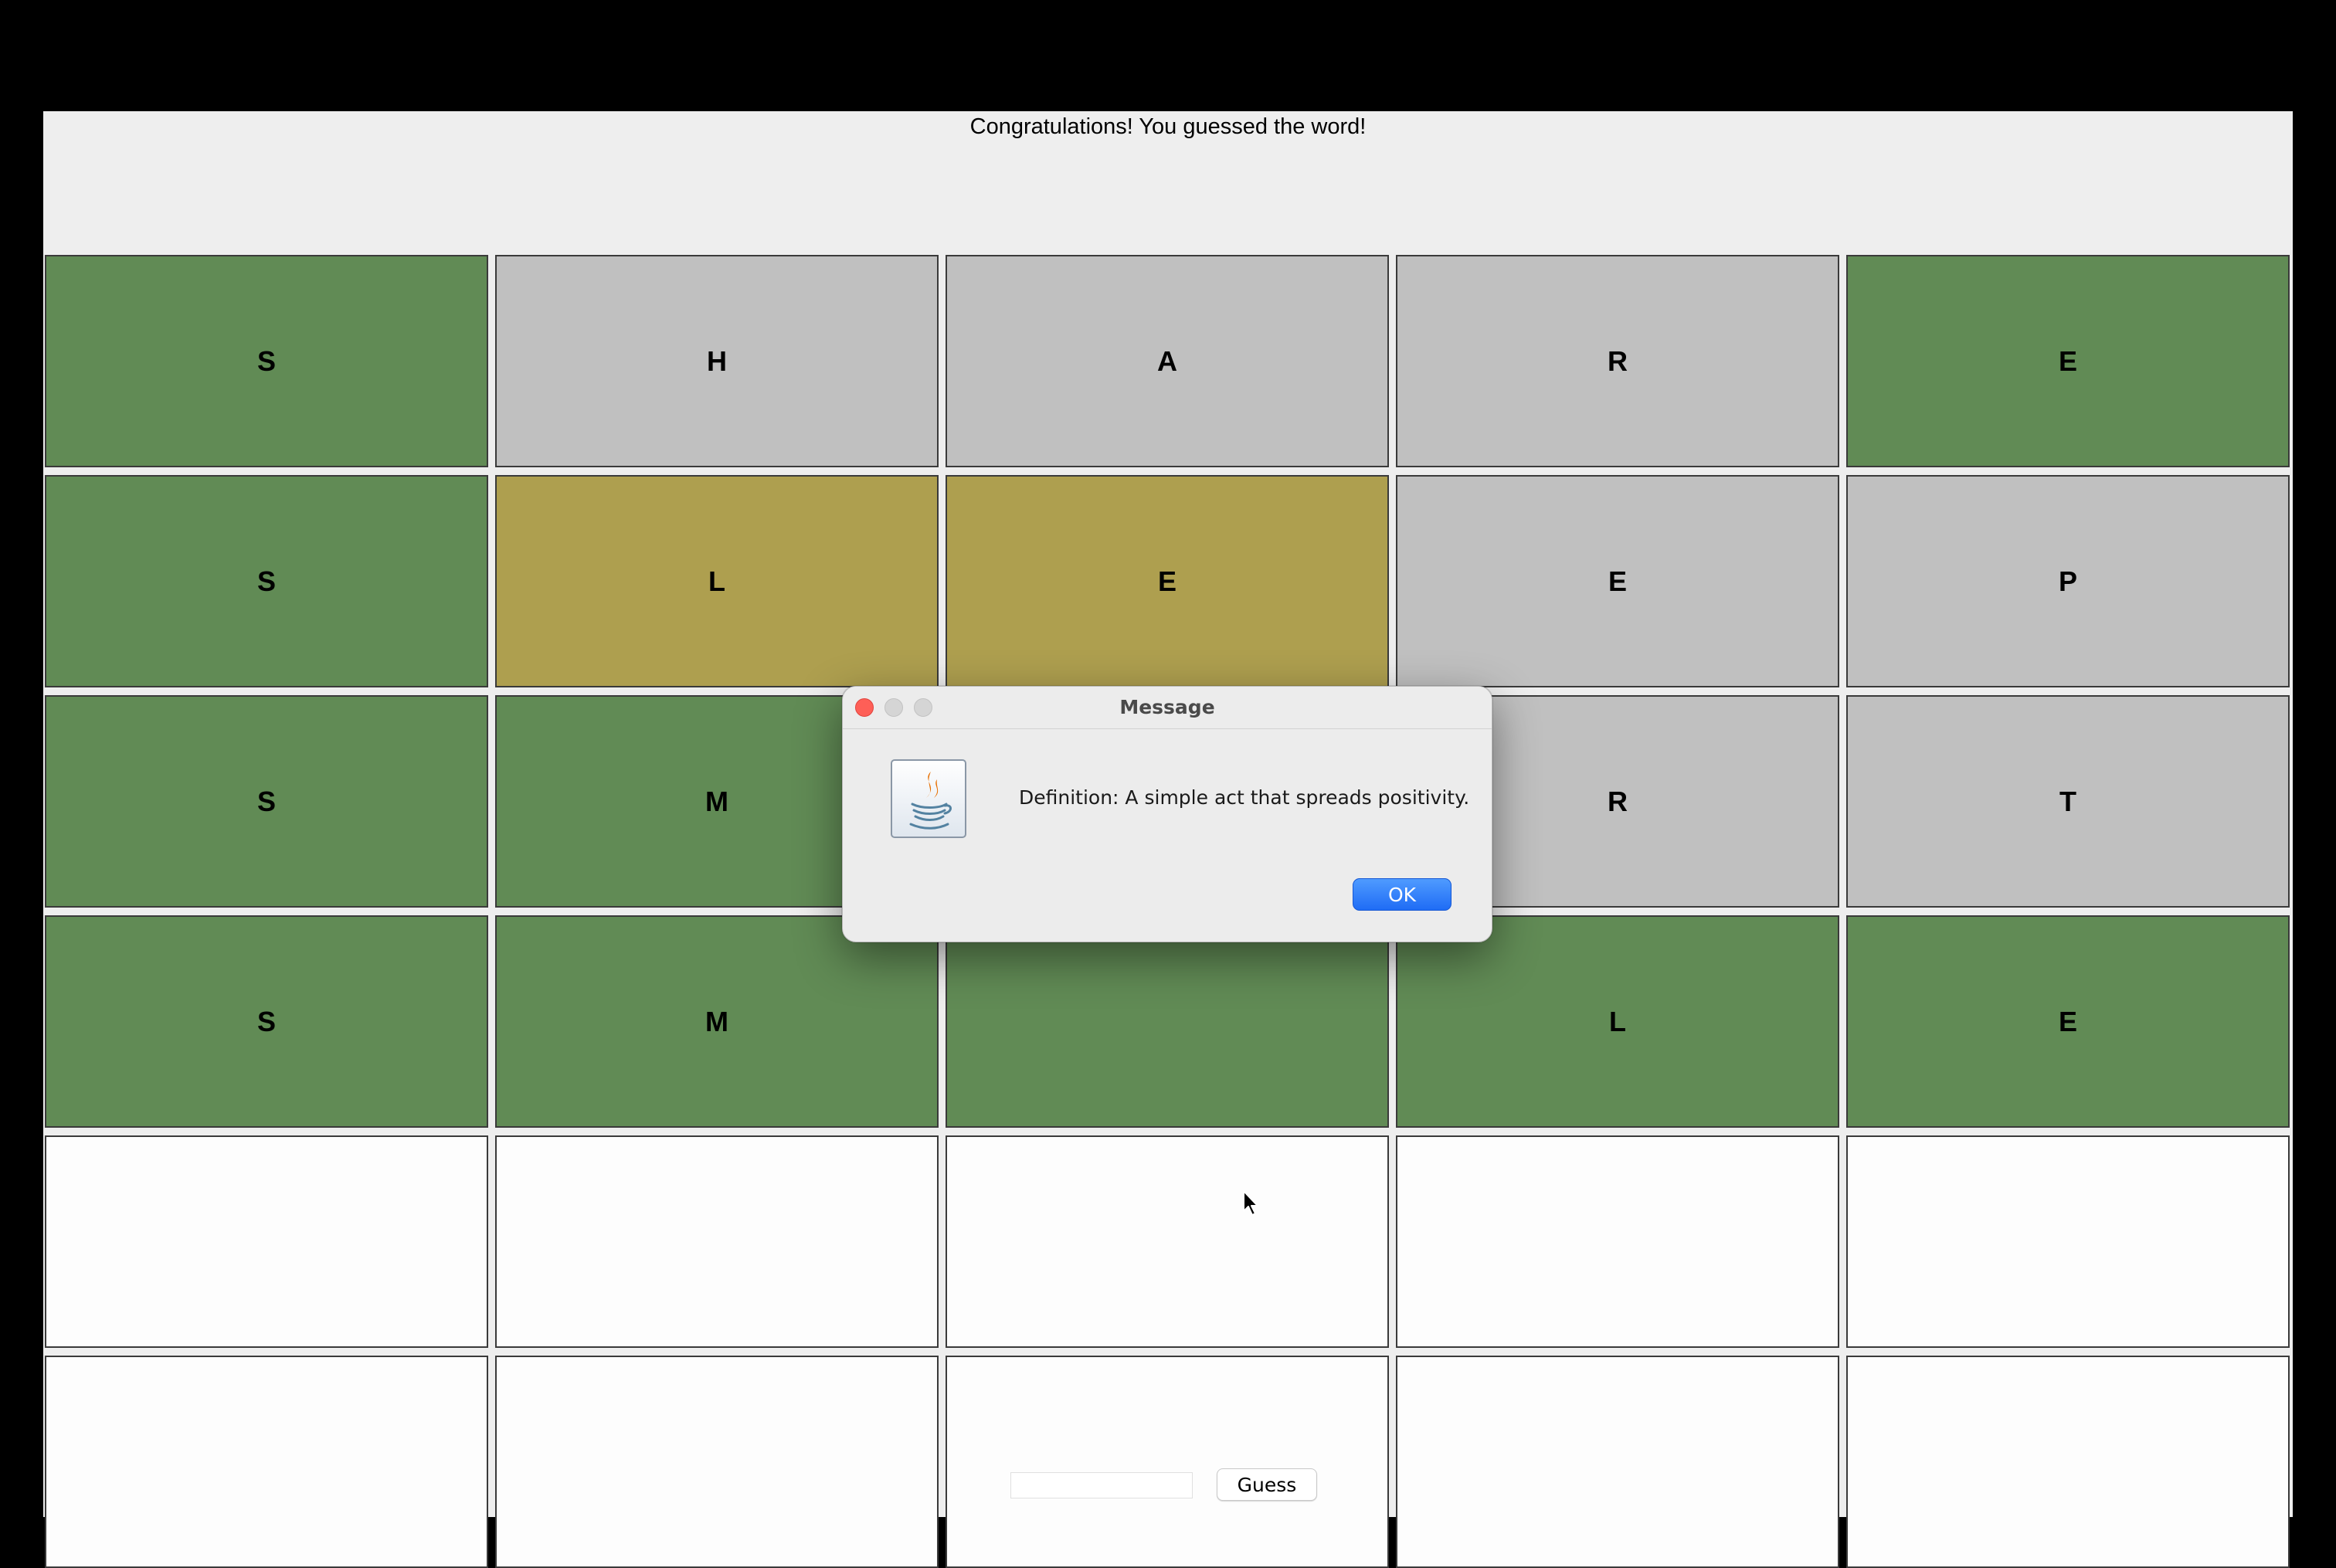 This screenshot has height=1568, width=2336. Describe the element at coordinates (1168, 127) in the screenshot. I see `status-message: Congratulations! You guessed the word!` at that location.